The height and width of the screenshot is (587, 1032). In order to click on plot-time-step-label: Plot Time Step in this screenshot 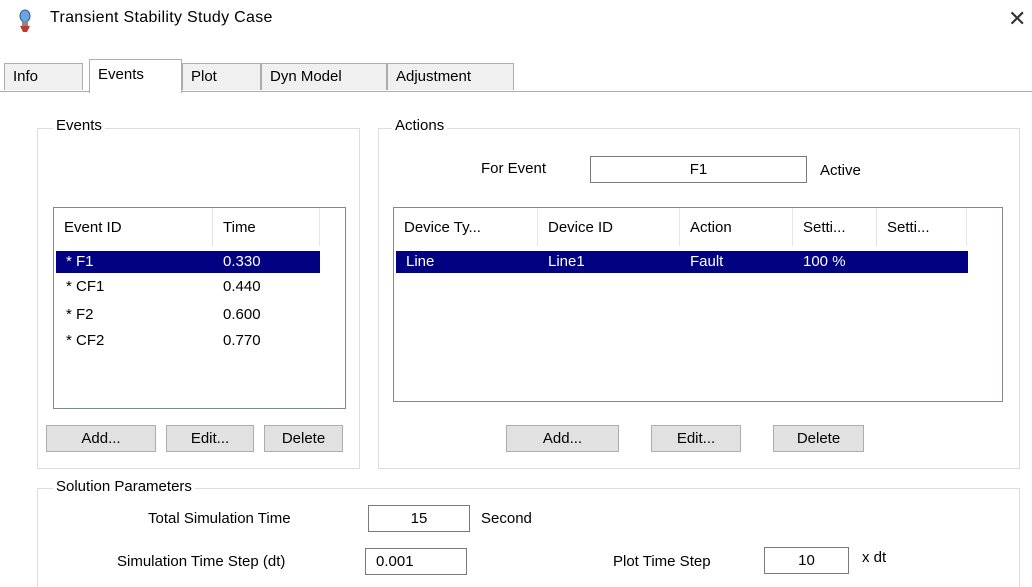, I will do `click(662, 561)`.